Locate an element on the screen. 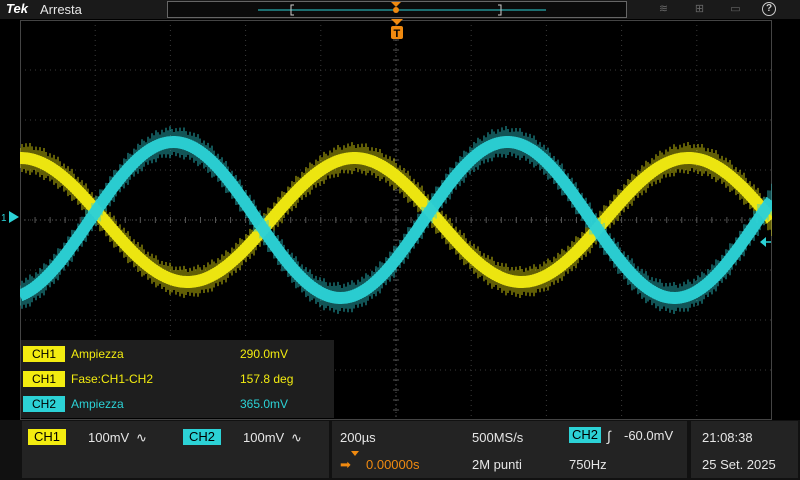 This screenshot has width=800, height=480. measurement-row: CH1 Ampiezza 290.0mV is located at coordinates (177, 354).